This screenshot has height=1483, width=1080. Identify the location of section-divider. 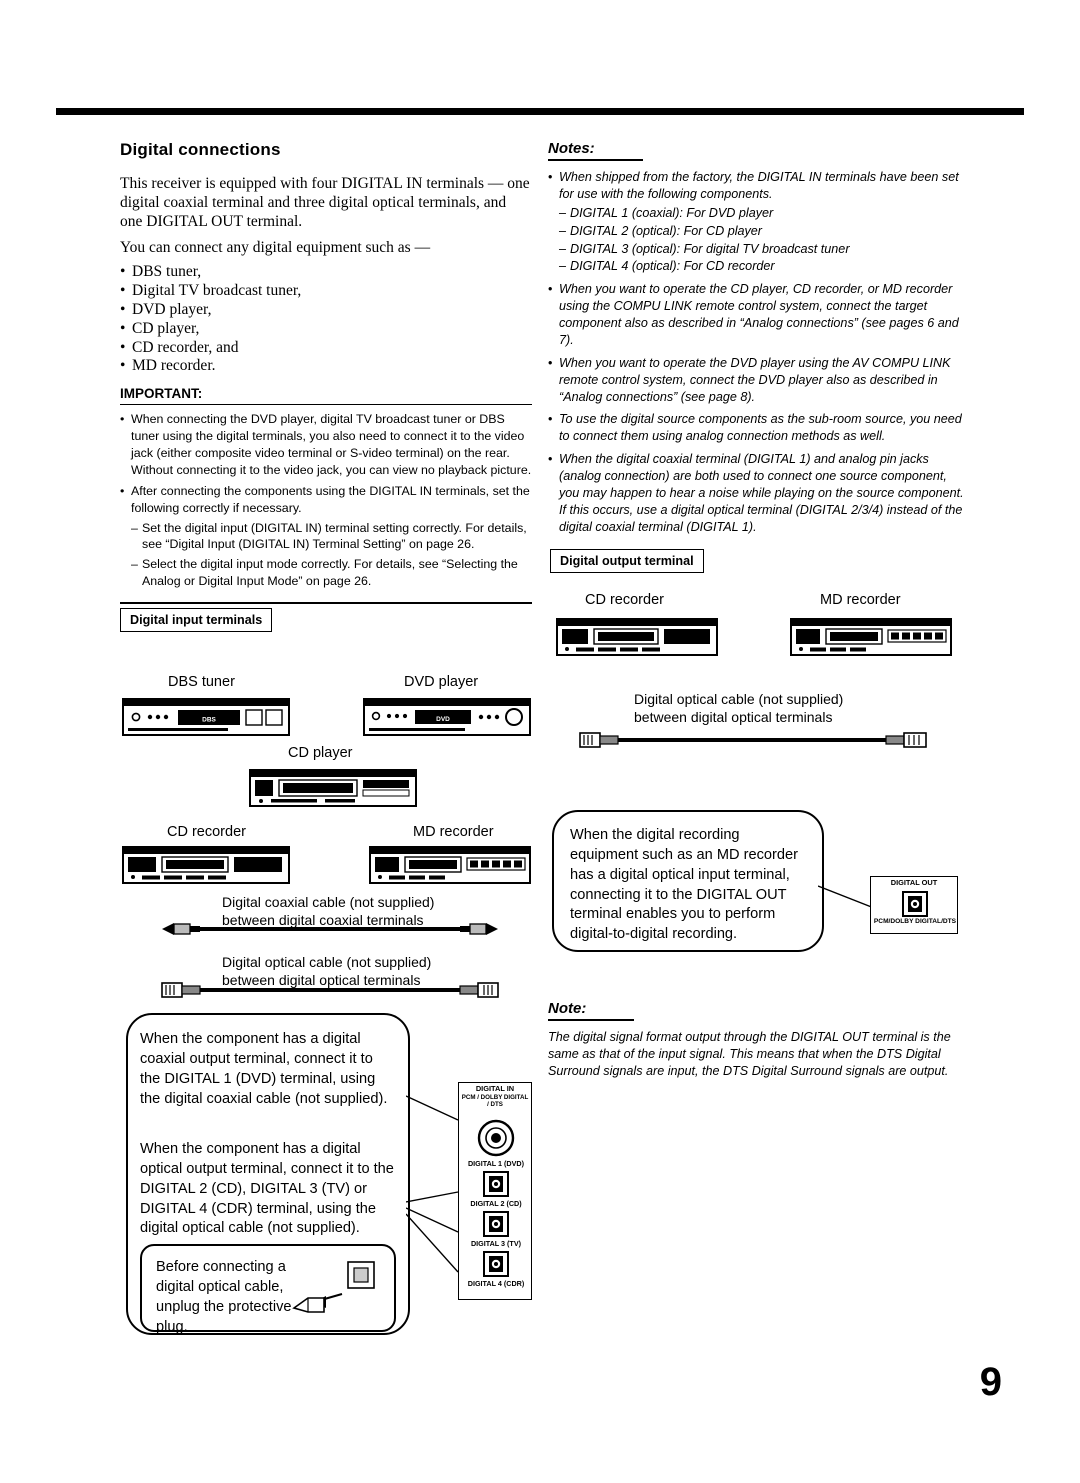
(326, 602).